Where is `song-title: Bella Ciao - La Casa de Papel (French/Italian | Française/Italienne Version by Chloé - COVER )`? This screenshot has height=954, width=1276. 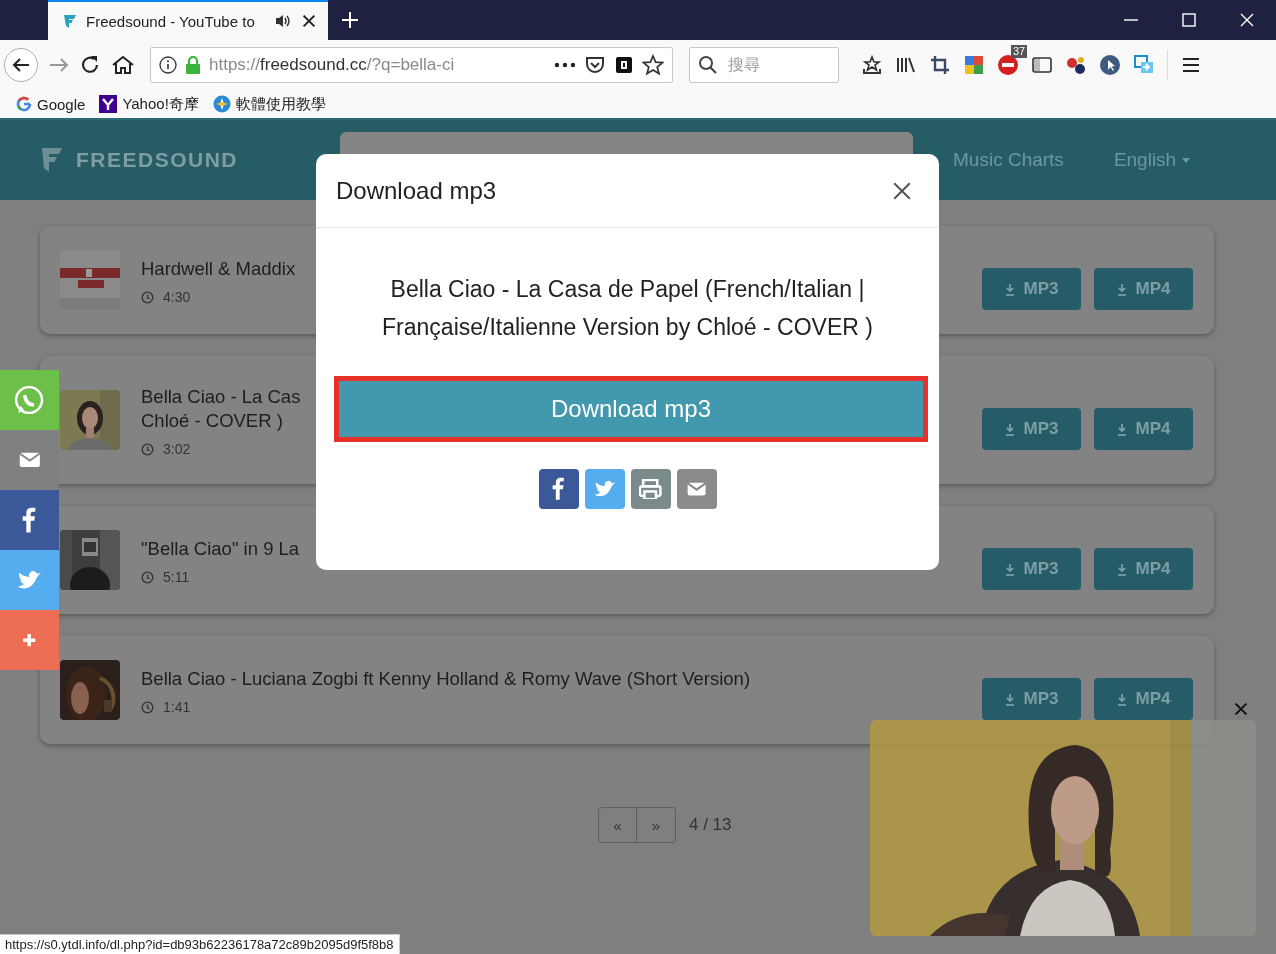
song-title: Bella Ciao - La Casa de Papel (French/Italian | Française/Italienne Version by Chloé - COVER ) is located at coordinates (627, 308).